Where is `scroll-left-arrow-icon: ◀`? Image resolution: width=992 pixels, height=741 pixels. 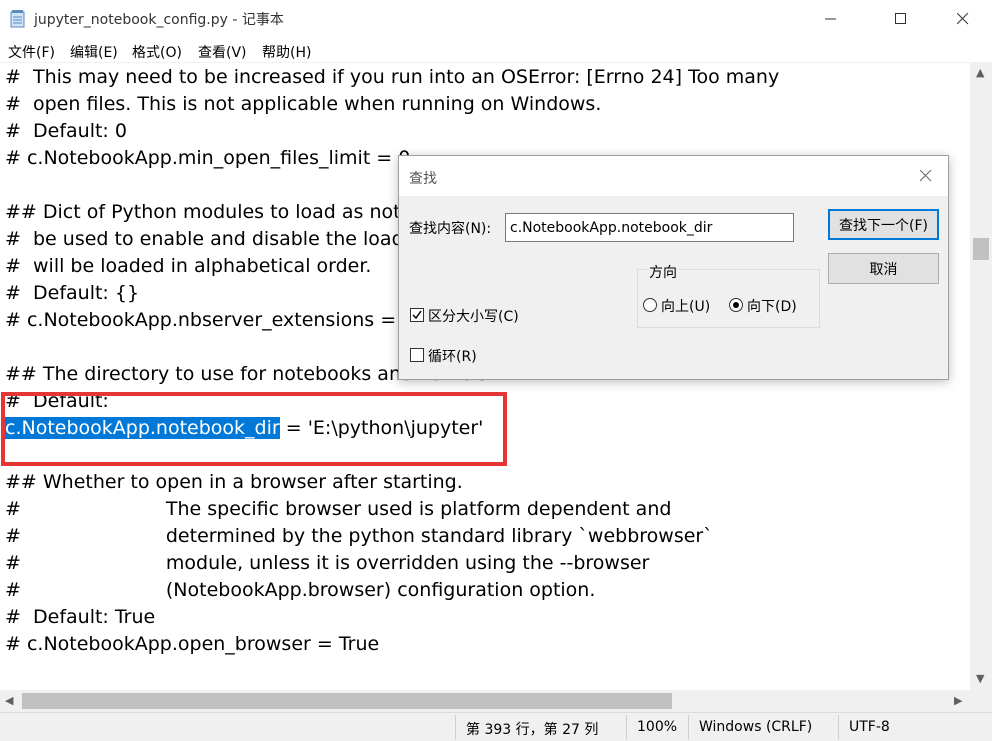 scroll-left-arrow-icon: ◀ is located at coordinates (9, 700).